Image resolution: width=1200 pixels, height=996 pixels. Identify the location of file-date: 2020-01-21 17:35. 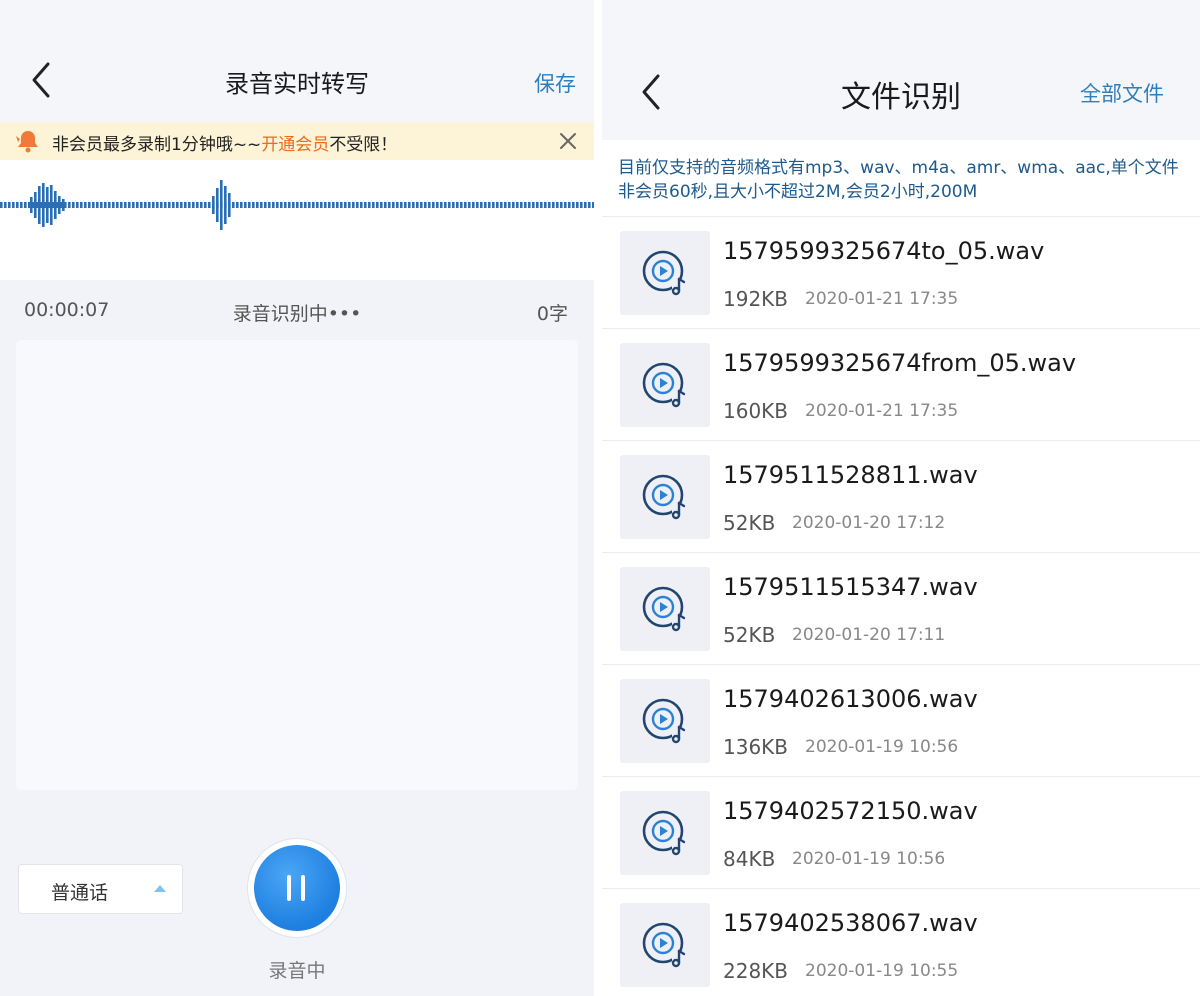
(882, 299).